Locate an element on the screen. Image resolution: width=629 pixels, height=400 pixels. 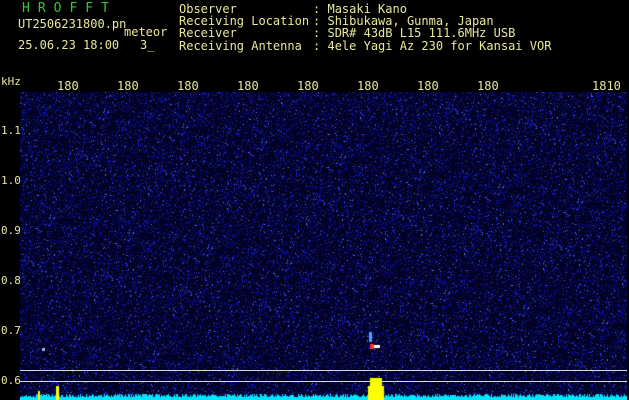
page-index: 3_ is located at coordinates (147, 45).